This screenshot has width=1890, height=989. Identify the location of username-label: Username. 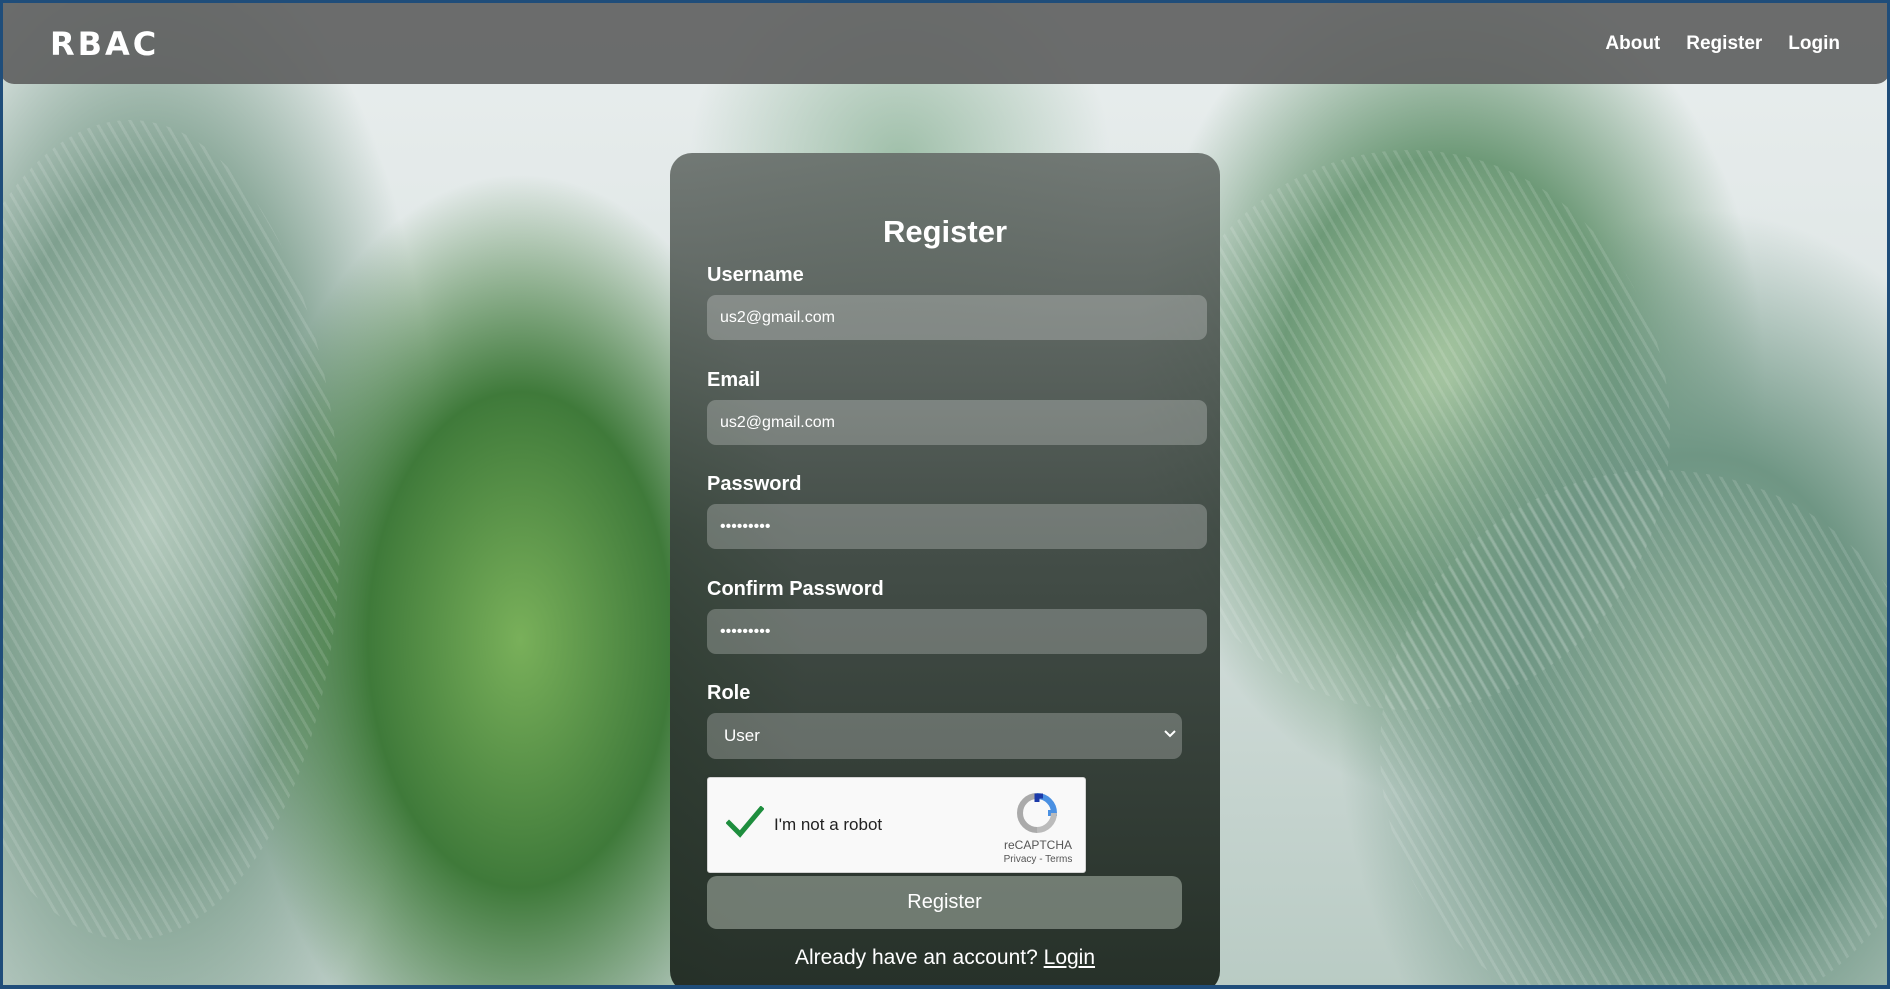
(755, 275).